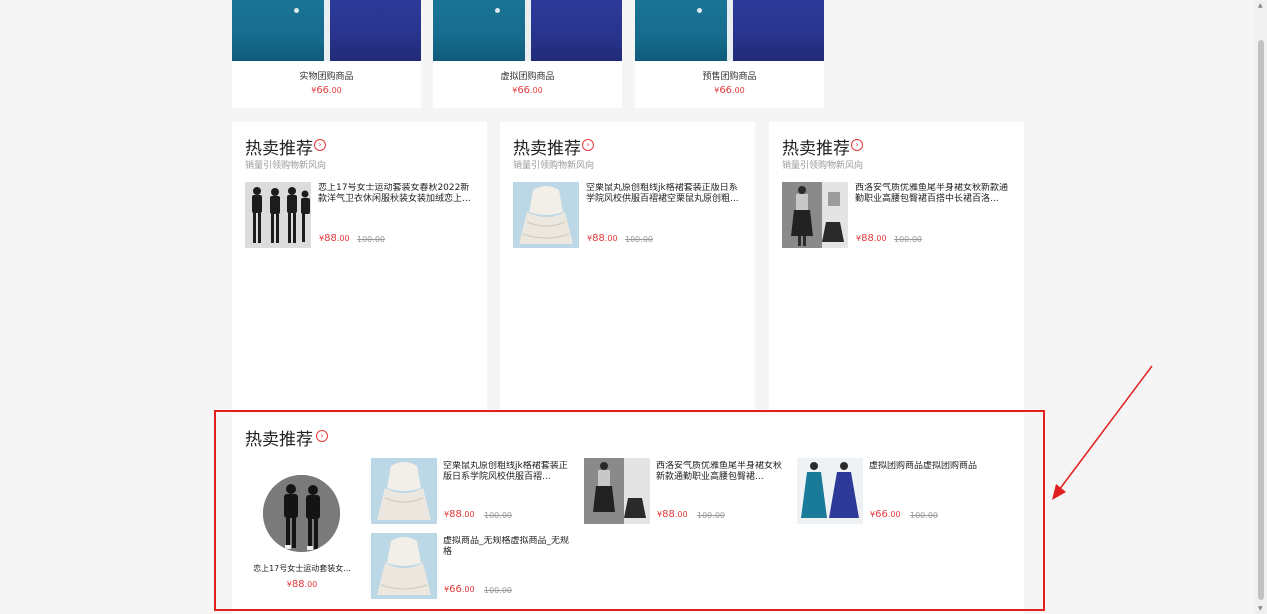 The height and width of the screenshot is (614, 1267). Describe the element at coordinates (476, 566) in the screenshot. I see `list-item: 虚拟商品_无规格虚拟商品_无规格 ¥66.00 100.00` at that location.